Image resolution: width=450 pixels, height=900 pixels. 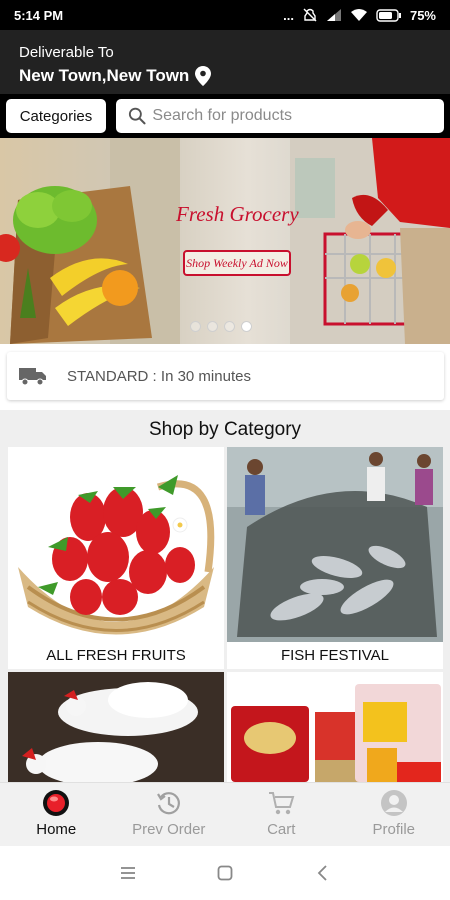 I want to click on bottom-nav: Home Prev Order Cart Profile, so click(x=225, y=814).